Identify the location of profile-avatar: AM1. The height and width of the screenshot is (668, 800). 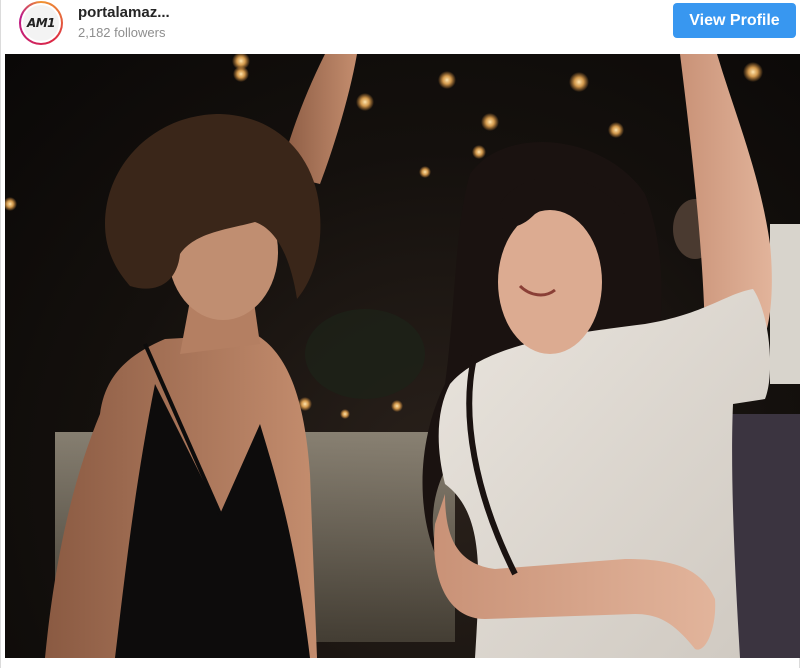
(41, 23).